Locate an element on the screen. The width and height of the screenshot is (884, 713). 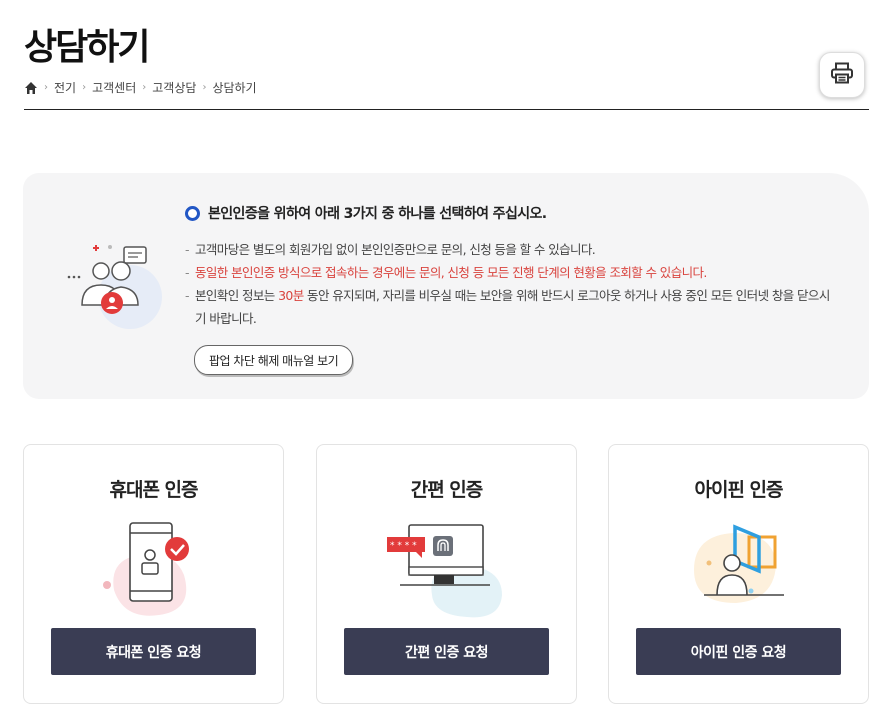
breadcrumb-item-electricity: 전기 is located at coordinates (65, 87).